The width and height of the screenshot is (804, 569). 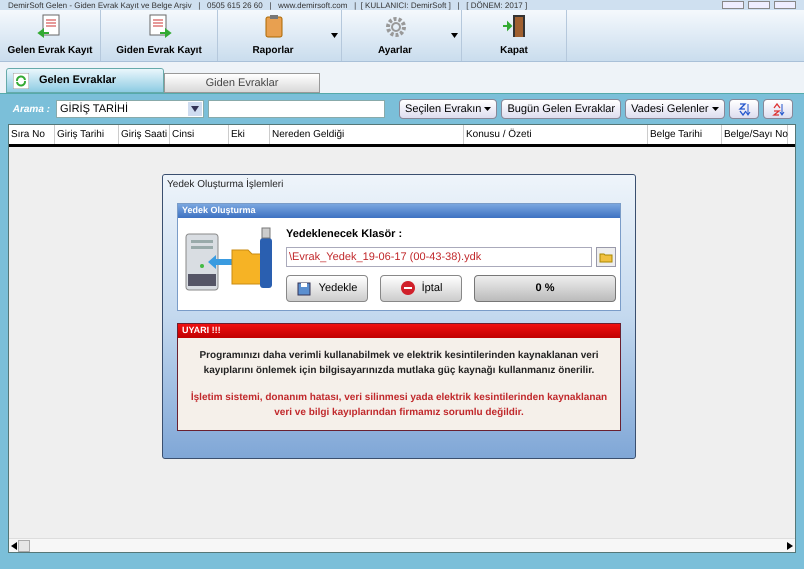 I want to click on refresh-icon, so click(x=21, y=80).